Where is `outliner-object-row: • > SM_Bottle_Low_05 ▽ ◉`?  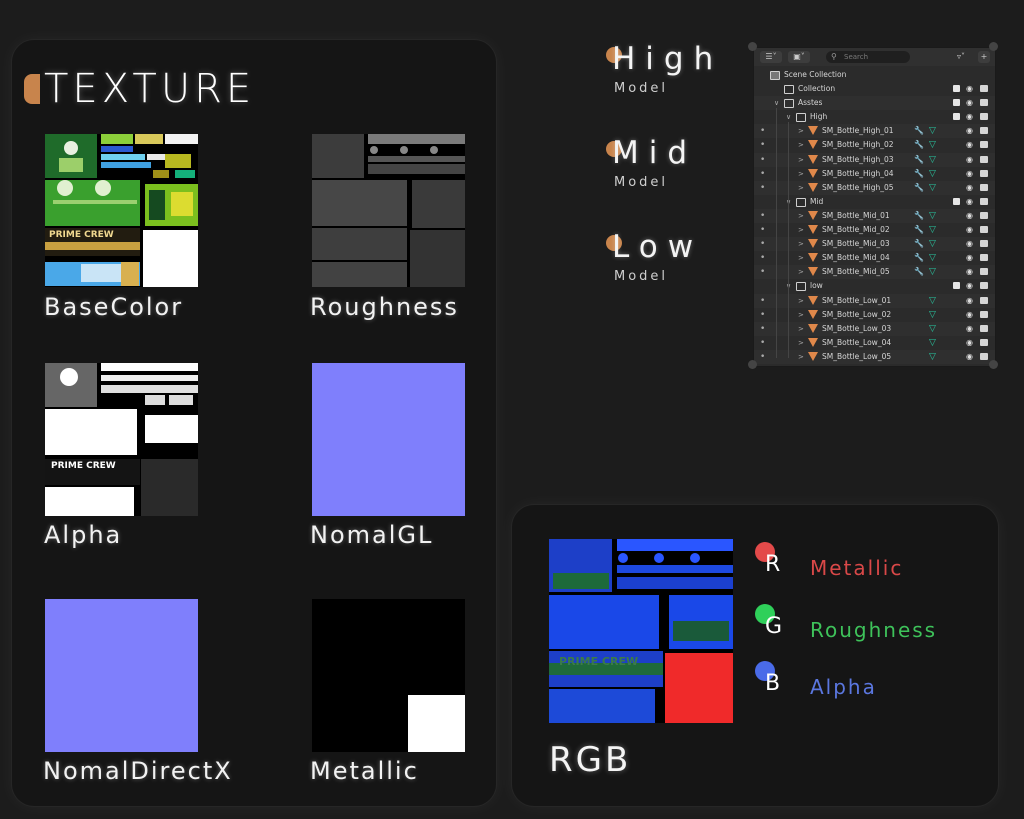
outliner-object-row: • > SM_Bottle_Low_05 ▽ ◉ is located at coordinates (874, 356).